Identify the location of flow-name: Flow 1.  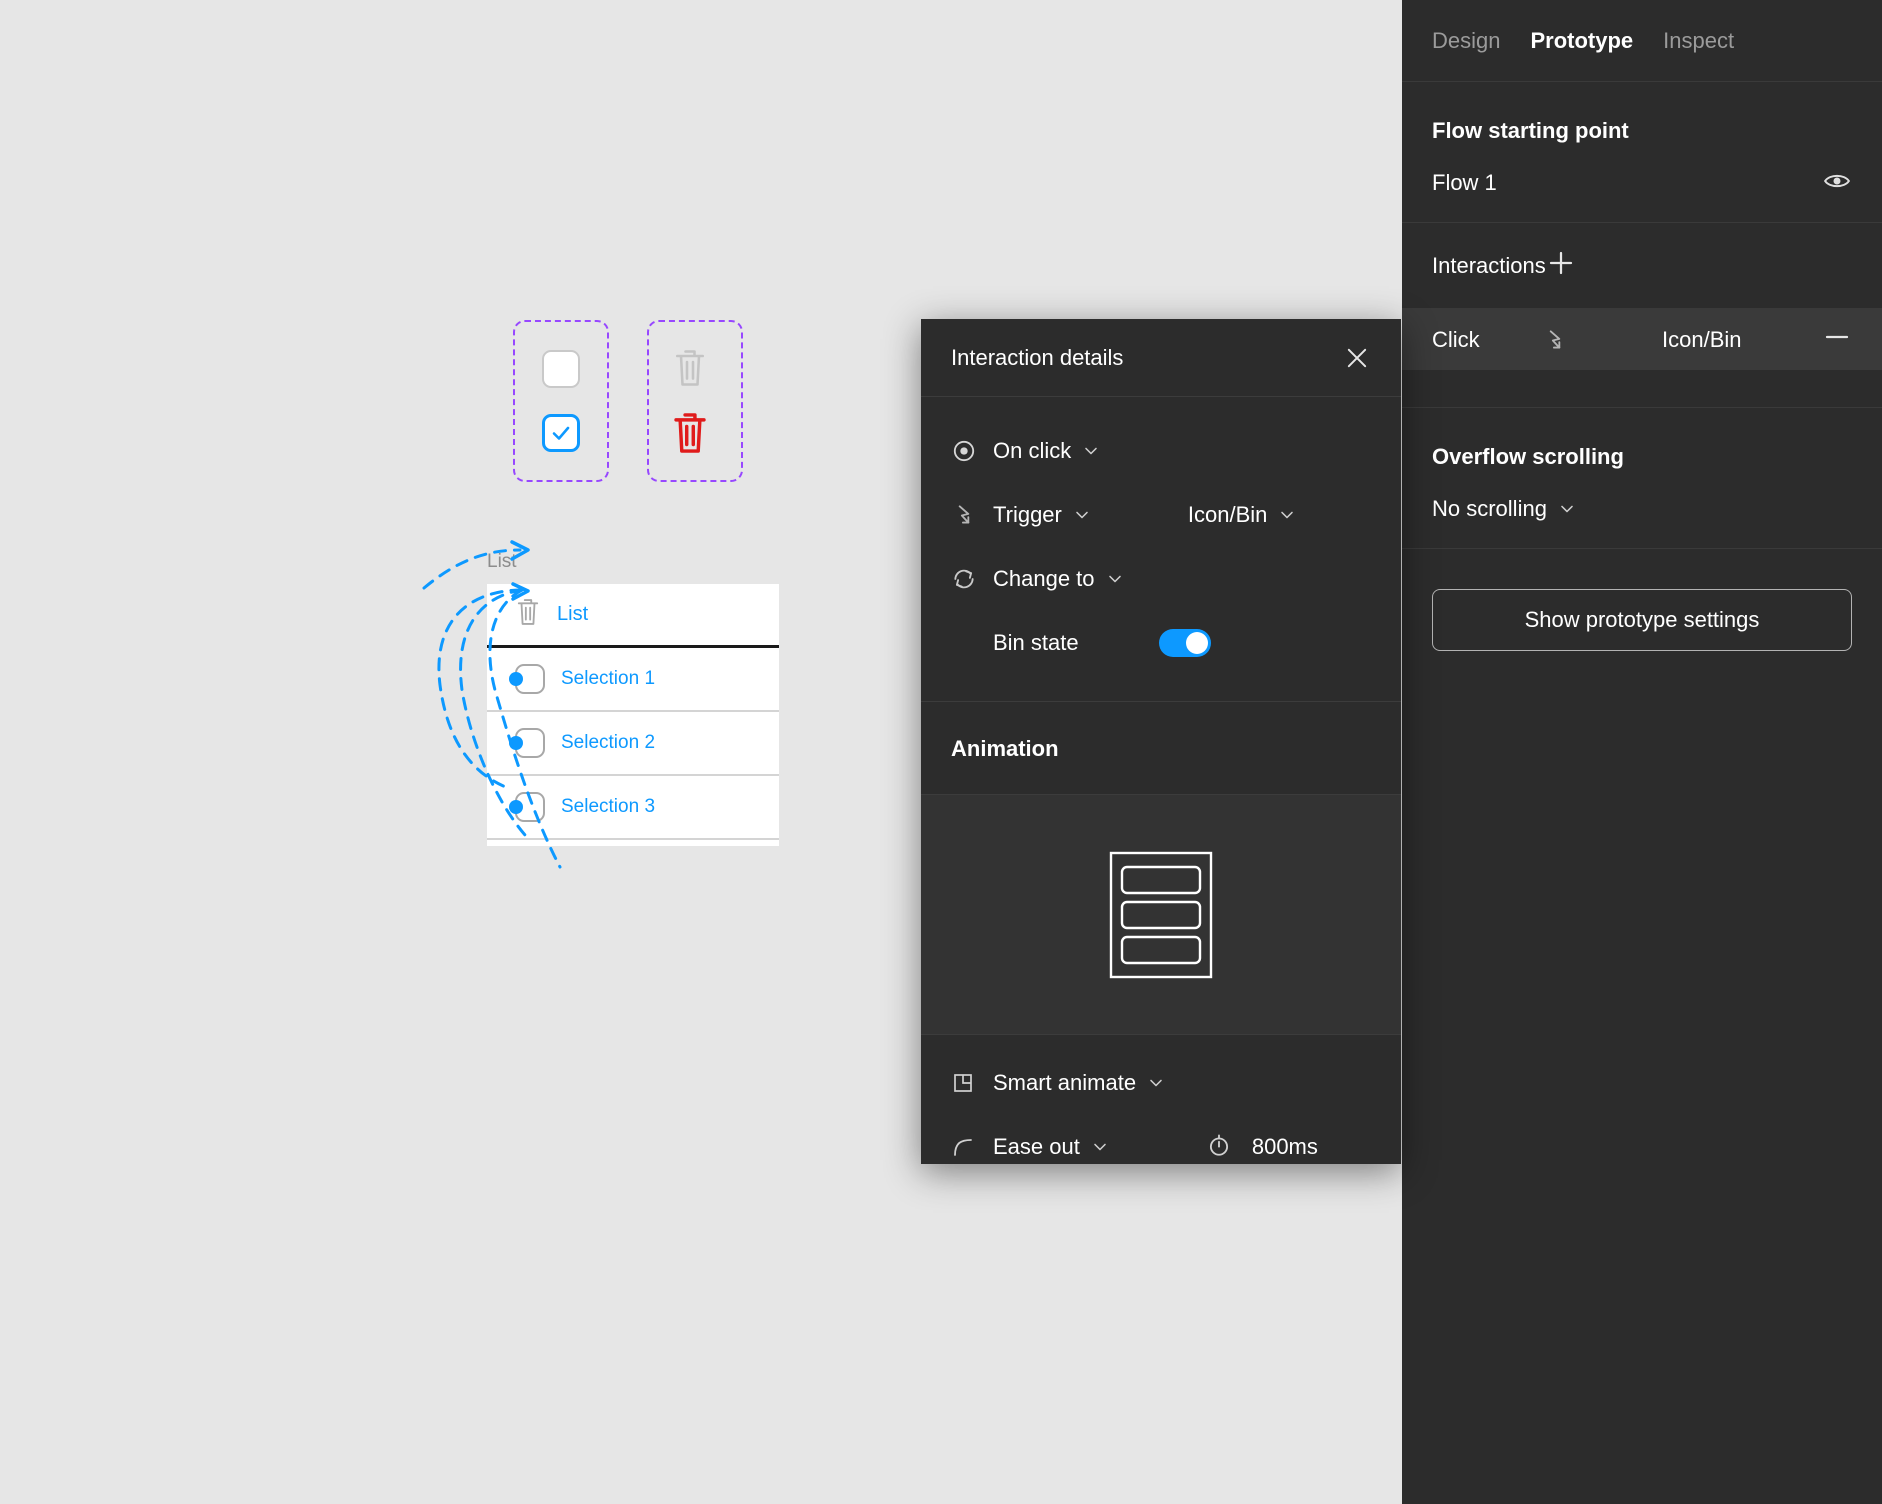
(1464, 182).